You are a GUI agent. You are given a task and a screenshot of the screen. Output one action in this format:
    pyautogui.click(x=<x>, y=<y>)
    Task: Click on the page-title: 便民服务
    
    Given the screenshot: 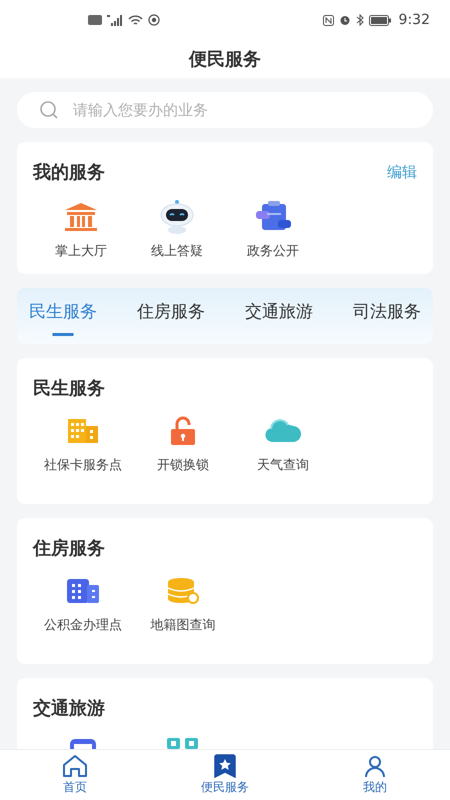 What is the action you would take?
    pyautogui.click(x=225, y=59)
    